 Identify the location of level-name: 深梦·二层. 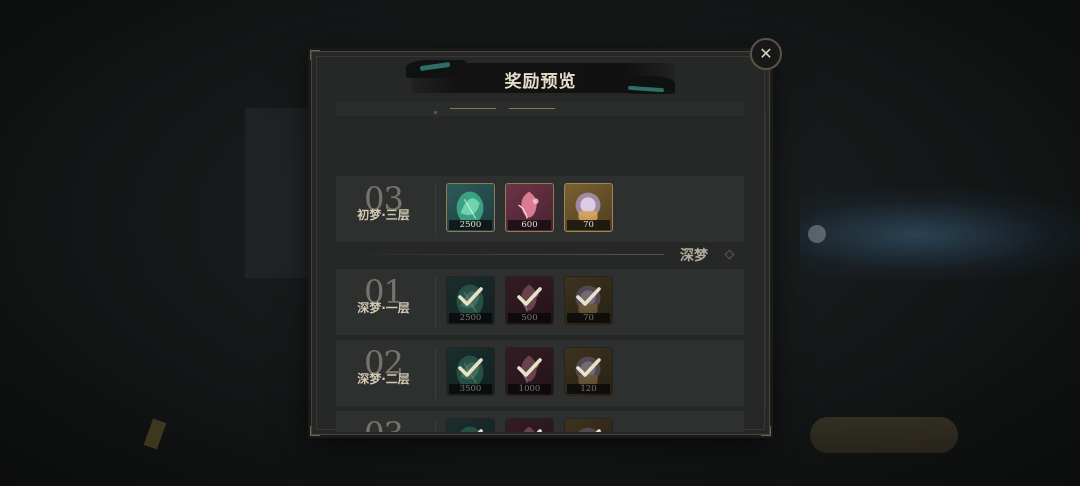
(383, 379).